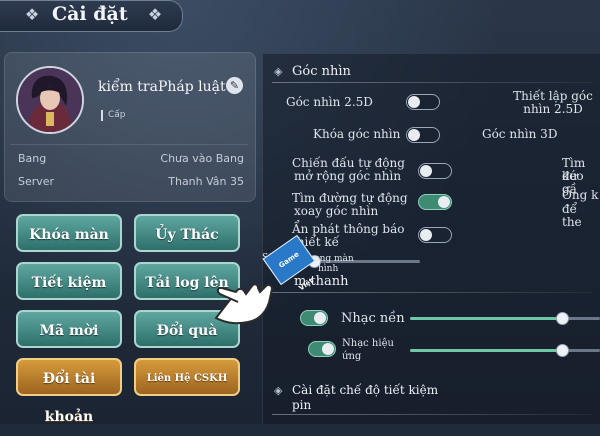  What do you see at coordinates (357, 134) in the screenshot?
I see `lock-view-label: Khóa góc nhìn` at bounding box center [357, 134].